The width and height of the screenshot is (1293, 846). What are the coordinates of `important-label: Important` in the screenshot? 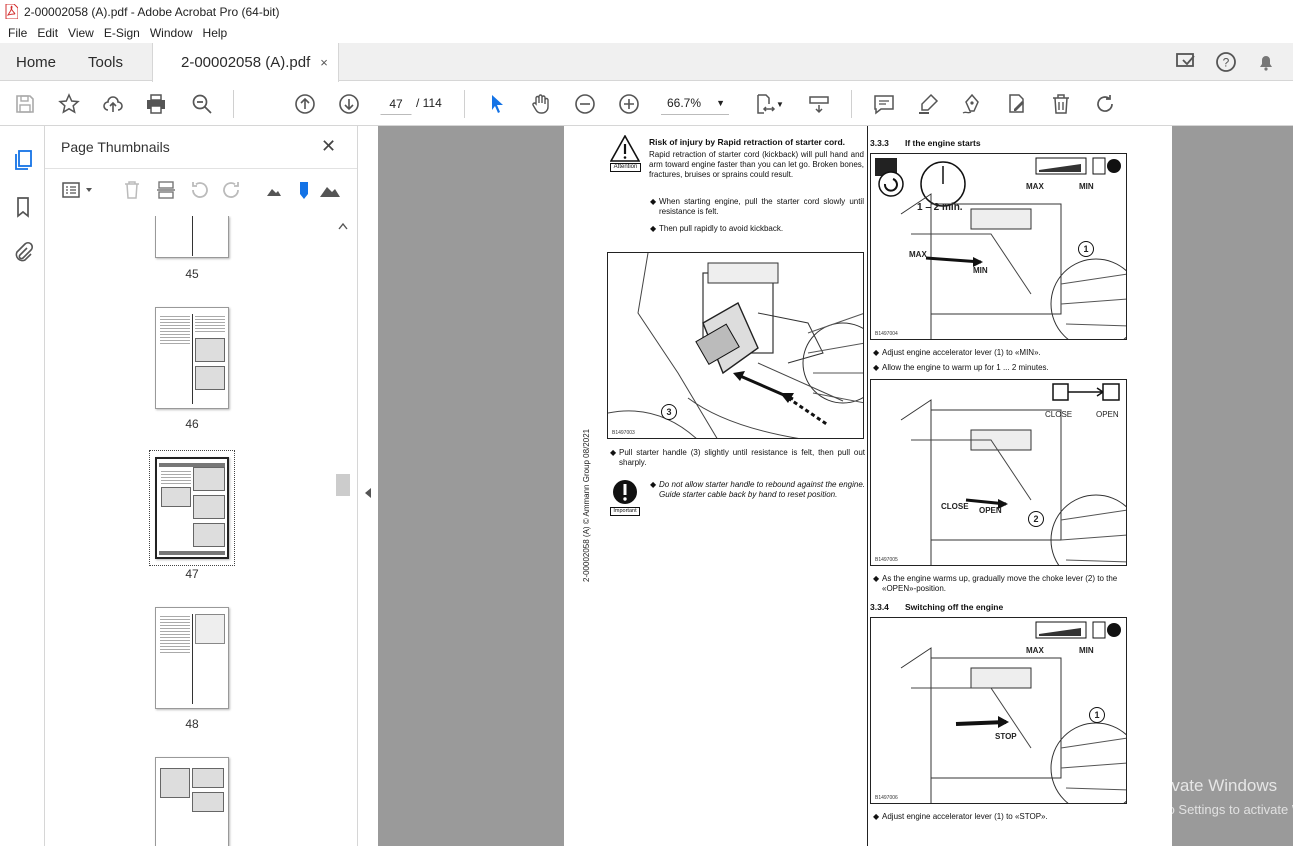 It's located at (625, 511).